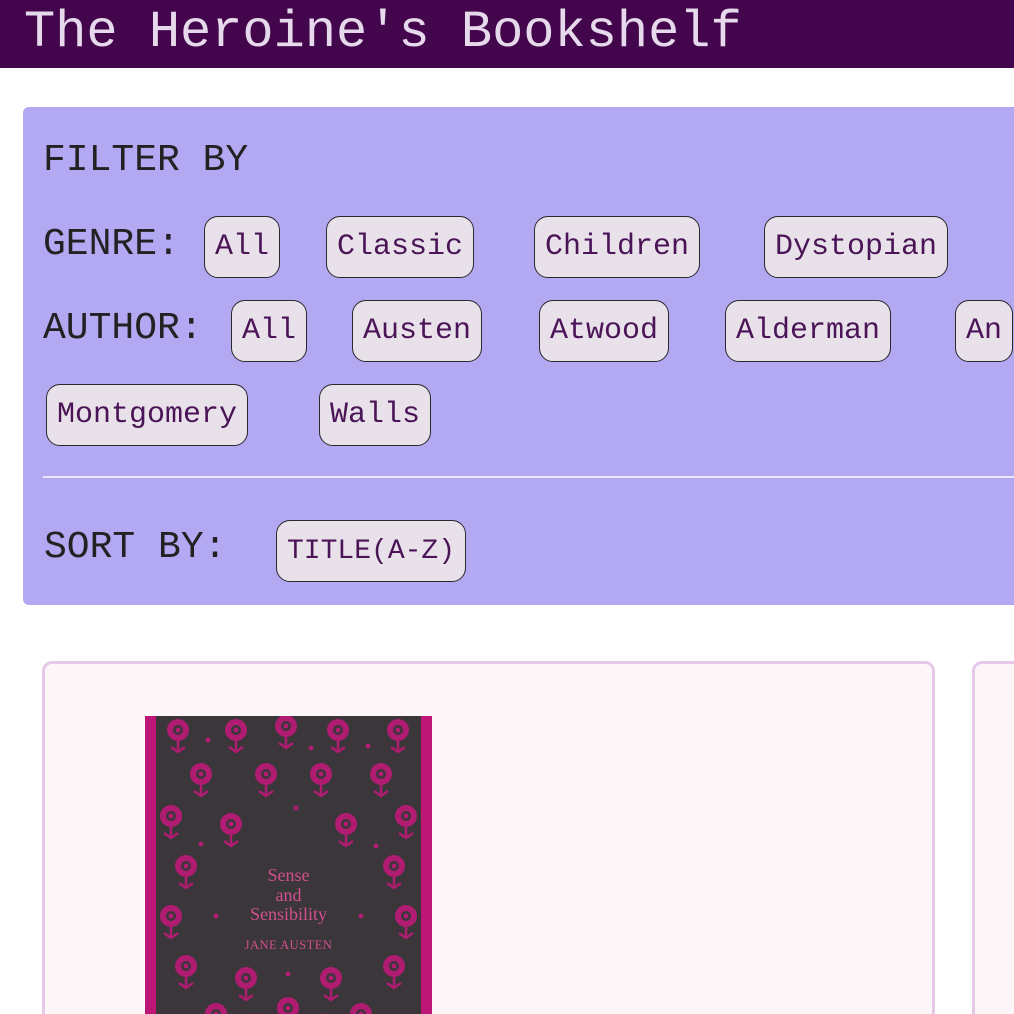 The image size is (1014, 1014). Describe the element at coordinates (984, 331) in the screenshot. I see `author-chip-an: An` at that location.